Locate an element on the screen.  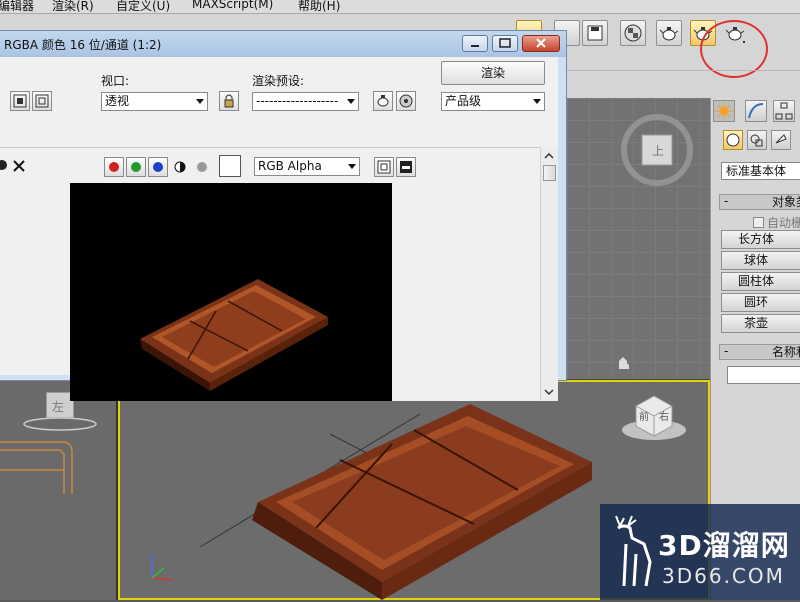
viewport-label: 视口: is located at coordinates (115, 81).